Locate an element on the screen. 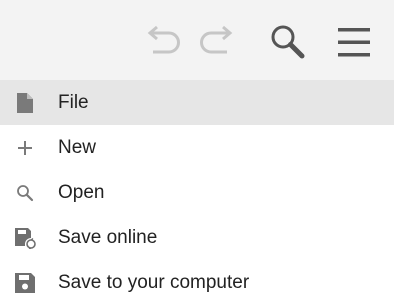  menu-item-save-to-computer: Save to your computer is located at coordinates (197, 282).